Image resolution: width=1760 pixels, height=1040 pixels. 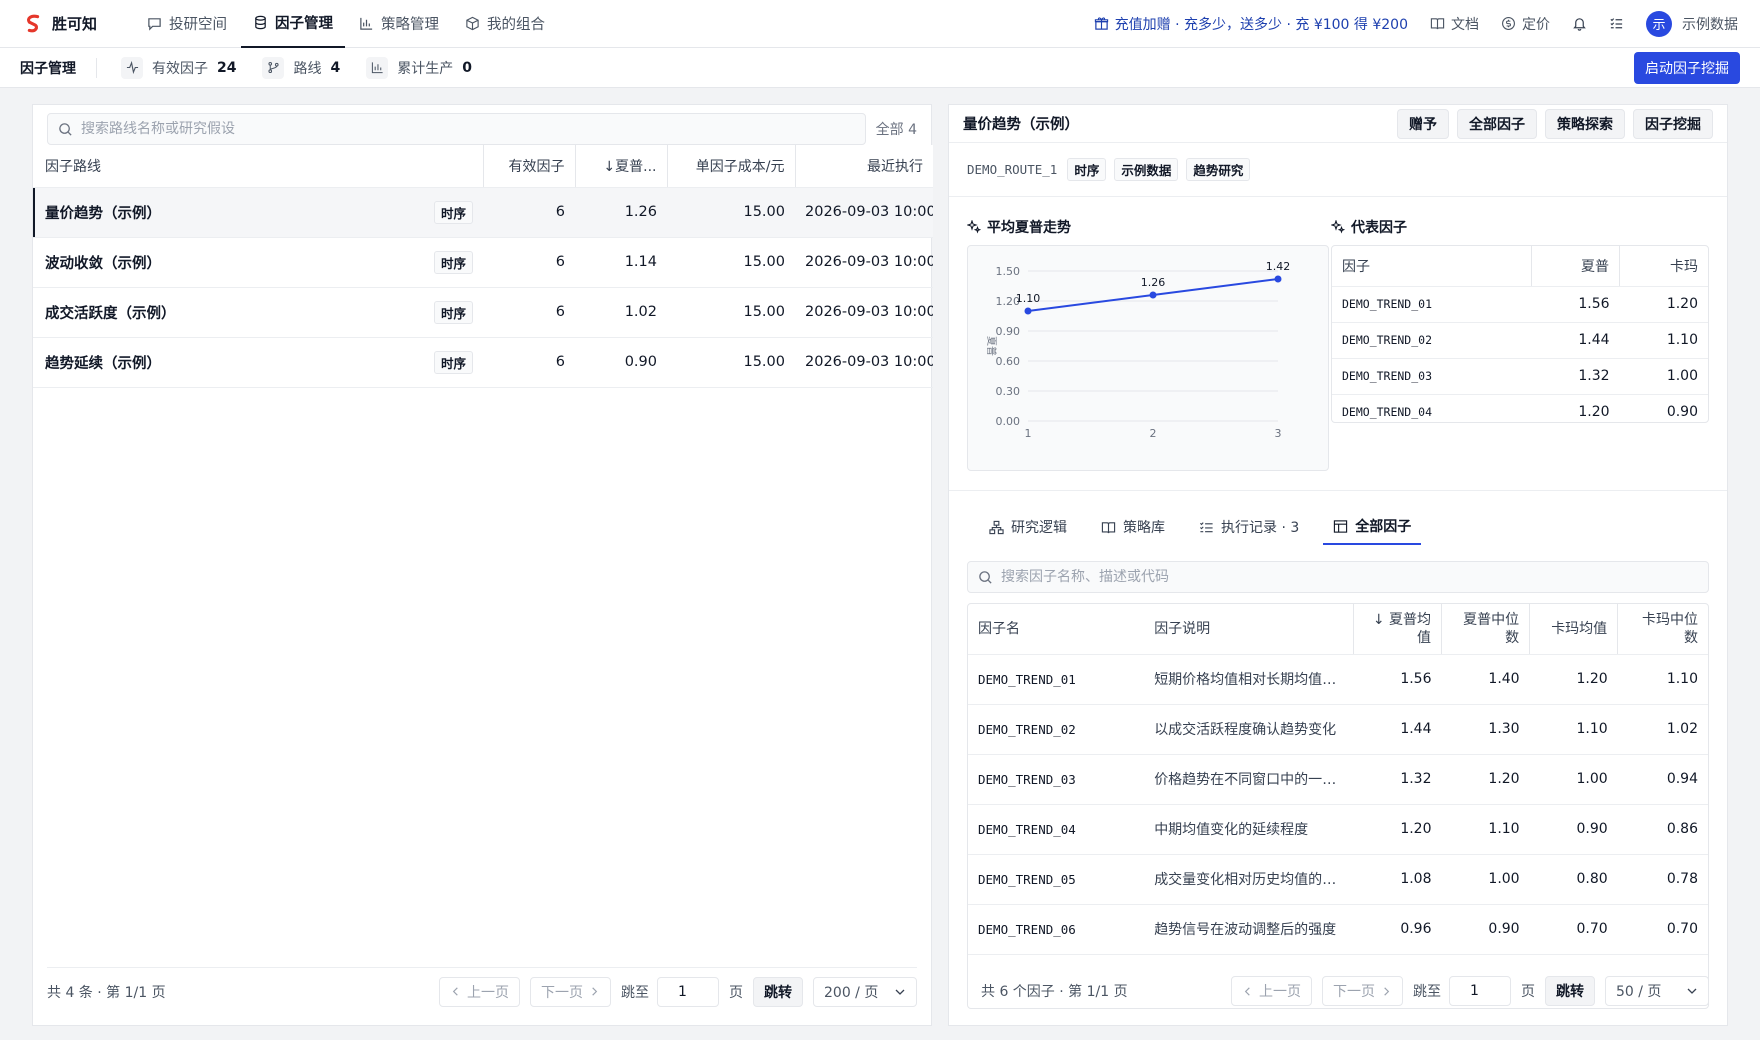 I want to click on chart-title: 平均夏普走势, so click(x=1029, y=228).